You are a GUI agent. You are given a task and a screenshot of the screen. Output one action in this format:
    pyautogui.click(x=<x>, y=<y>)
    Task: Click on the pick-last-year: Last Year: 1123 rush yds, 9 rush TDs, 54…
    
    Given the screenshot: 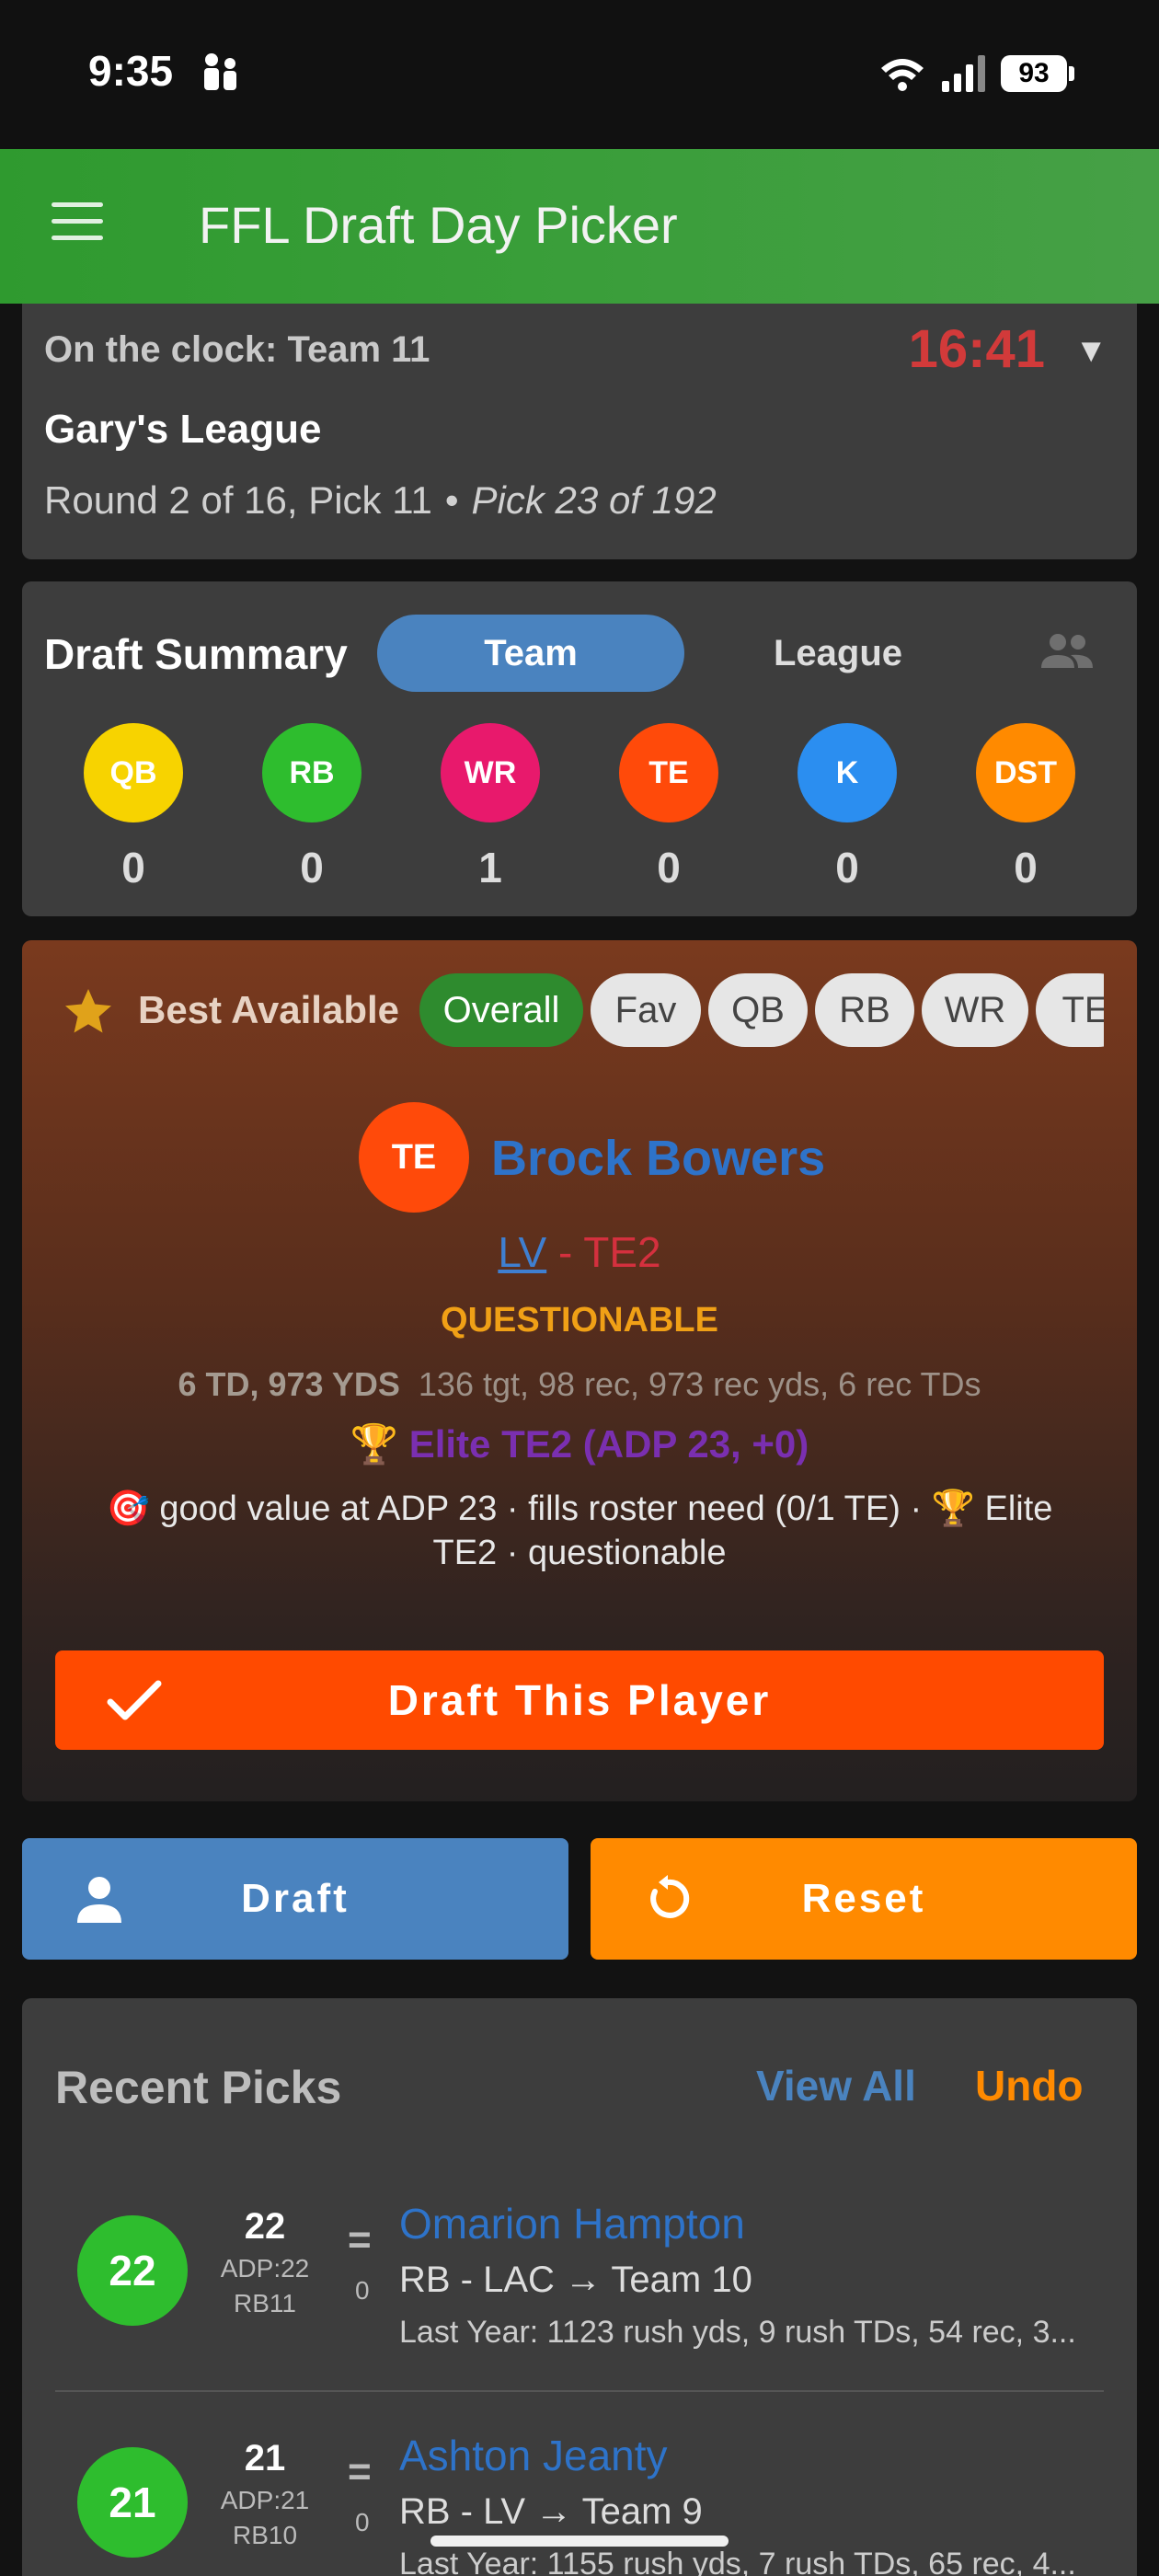 What is the action you would take?
    pyautogui.click(x=737, y=2332)
    